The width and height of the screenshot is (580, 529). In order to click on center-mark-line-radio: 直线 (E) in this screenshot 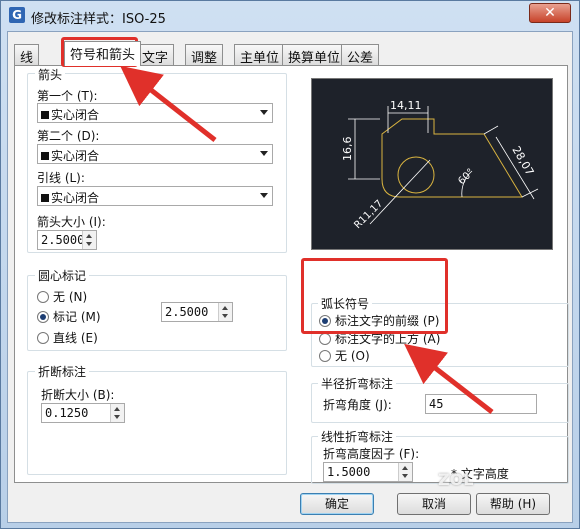, I will do `click(67, 337)`.